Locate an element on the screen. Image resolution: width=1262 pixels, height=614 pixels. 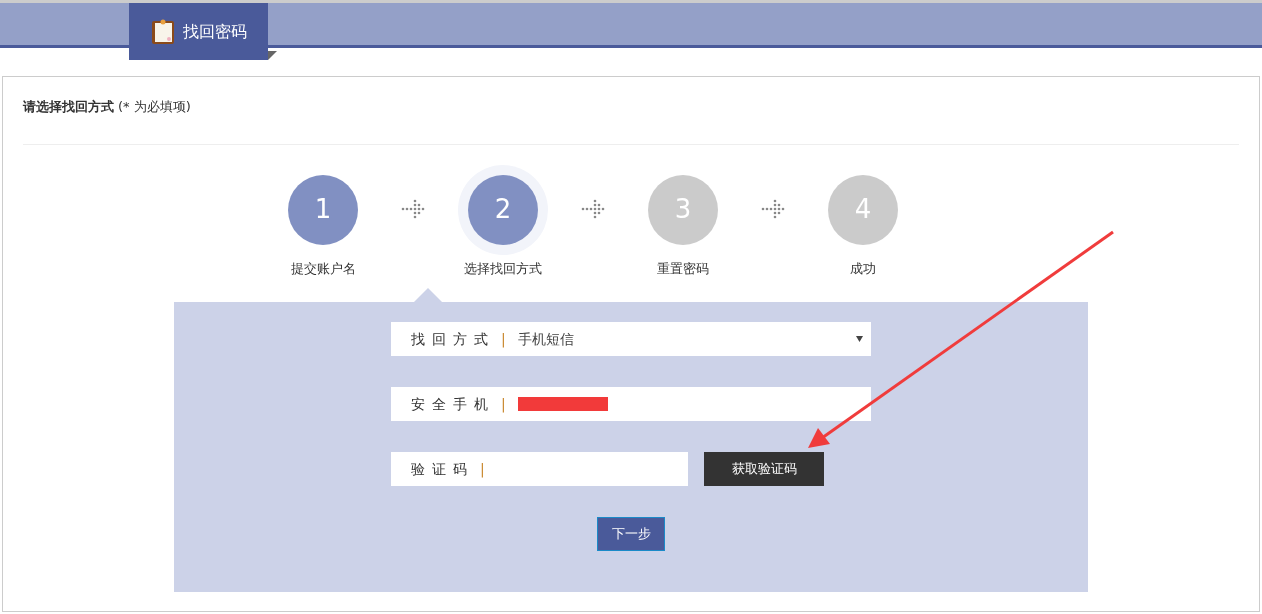
tab-title: 找回密码 is located at coordinates (215, 31).